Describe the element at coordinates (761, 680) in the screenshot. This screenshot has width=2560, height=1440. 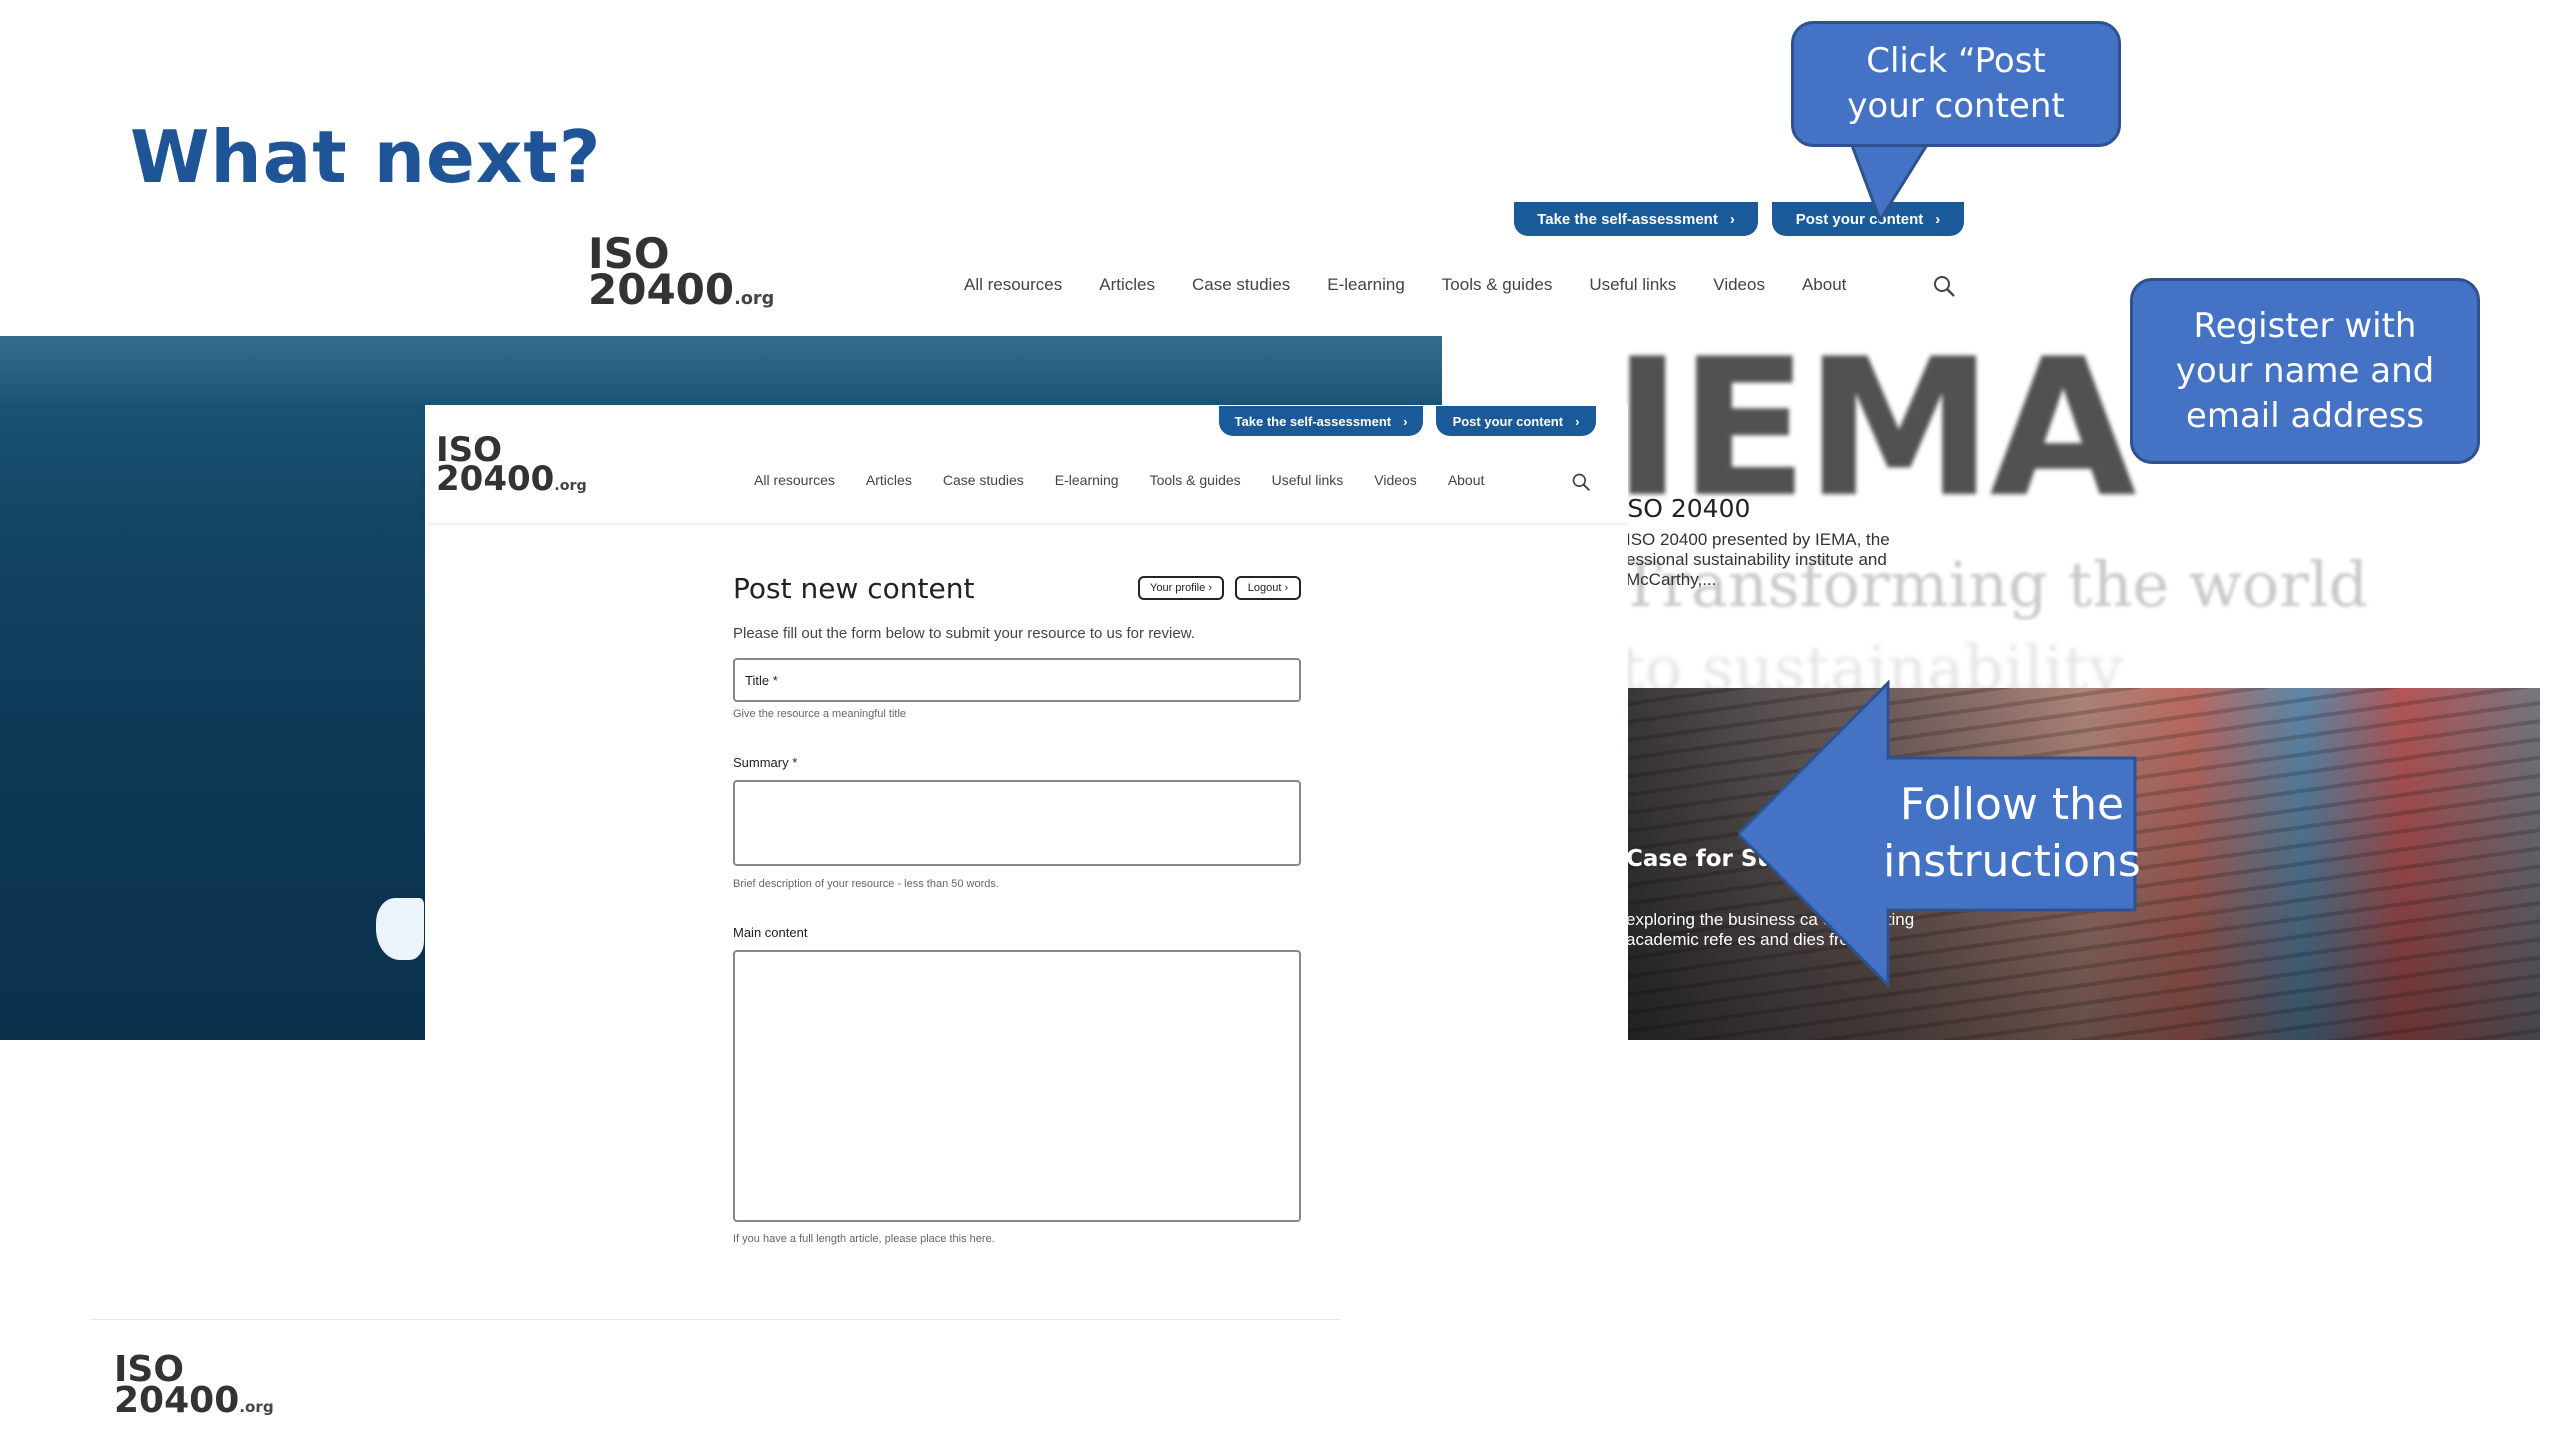
I see `title-placeholder: Title *` at that location.